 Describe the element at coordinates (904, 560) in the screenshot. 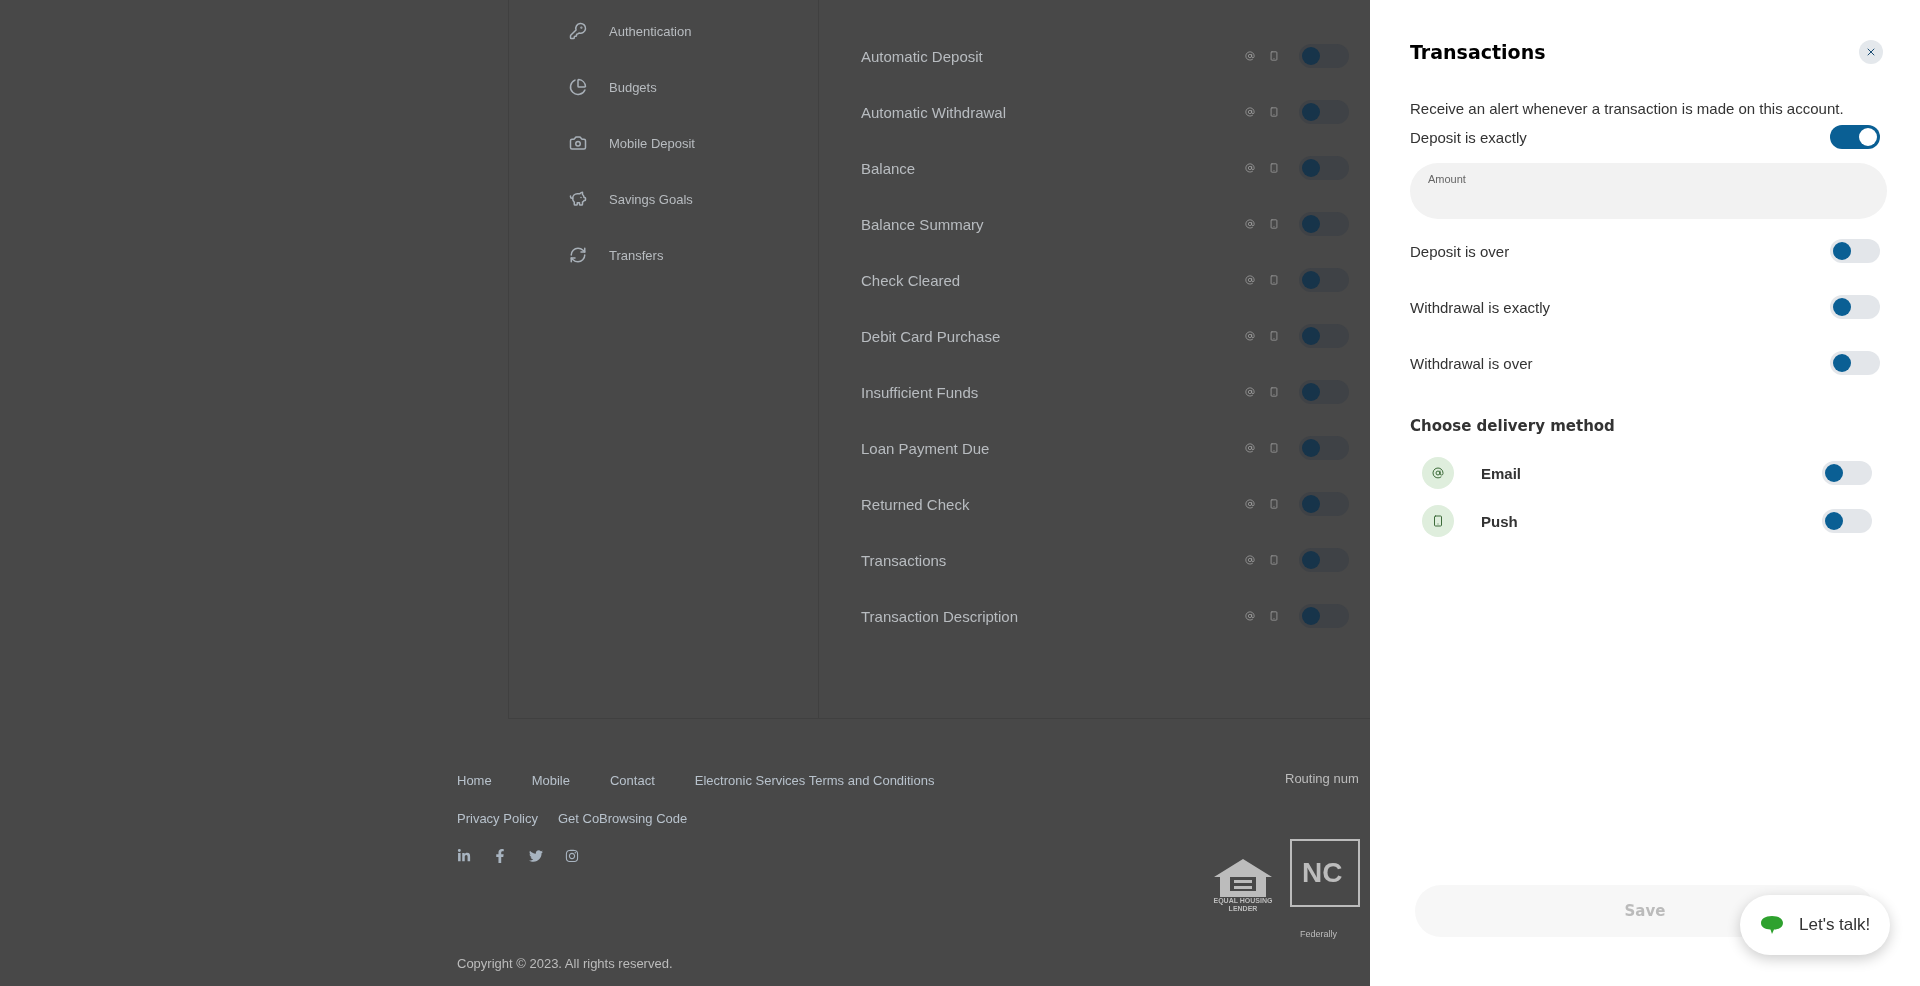

I see `alert-label: Transactions` at that location.